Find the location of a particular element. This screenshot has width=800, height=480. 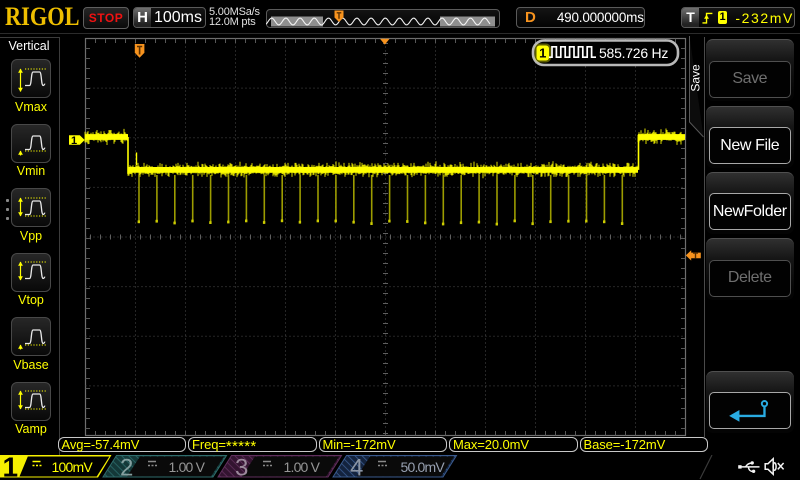

svg-text: 585.726 Hz is located at coordinates (633, 53).